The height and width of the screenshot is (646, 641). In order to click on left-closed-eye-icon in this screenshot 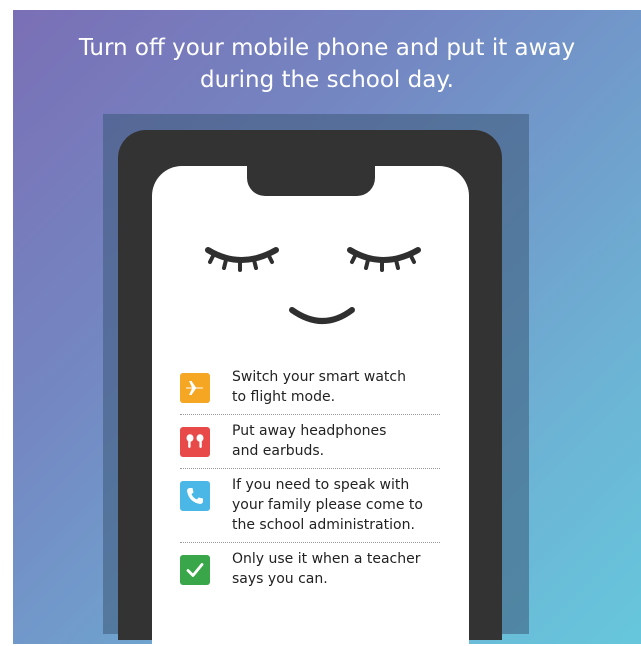, I will do `click(242, 259)`.